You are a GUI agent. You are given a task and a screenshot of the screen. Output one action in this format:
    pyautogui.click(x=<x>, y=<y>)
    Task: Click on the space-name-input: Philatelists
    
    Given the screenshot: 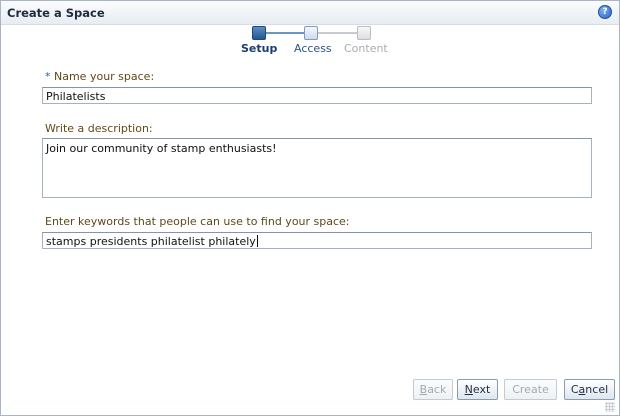 What is the action you would take?
    pyautogui.click(x=317, y=95)
    